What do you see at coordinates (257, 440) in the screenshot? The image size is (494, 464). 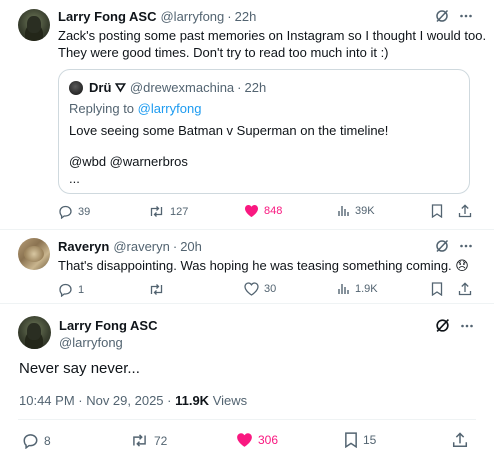 I see `like-button: 306` at bounding box center [257, 440].